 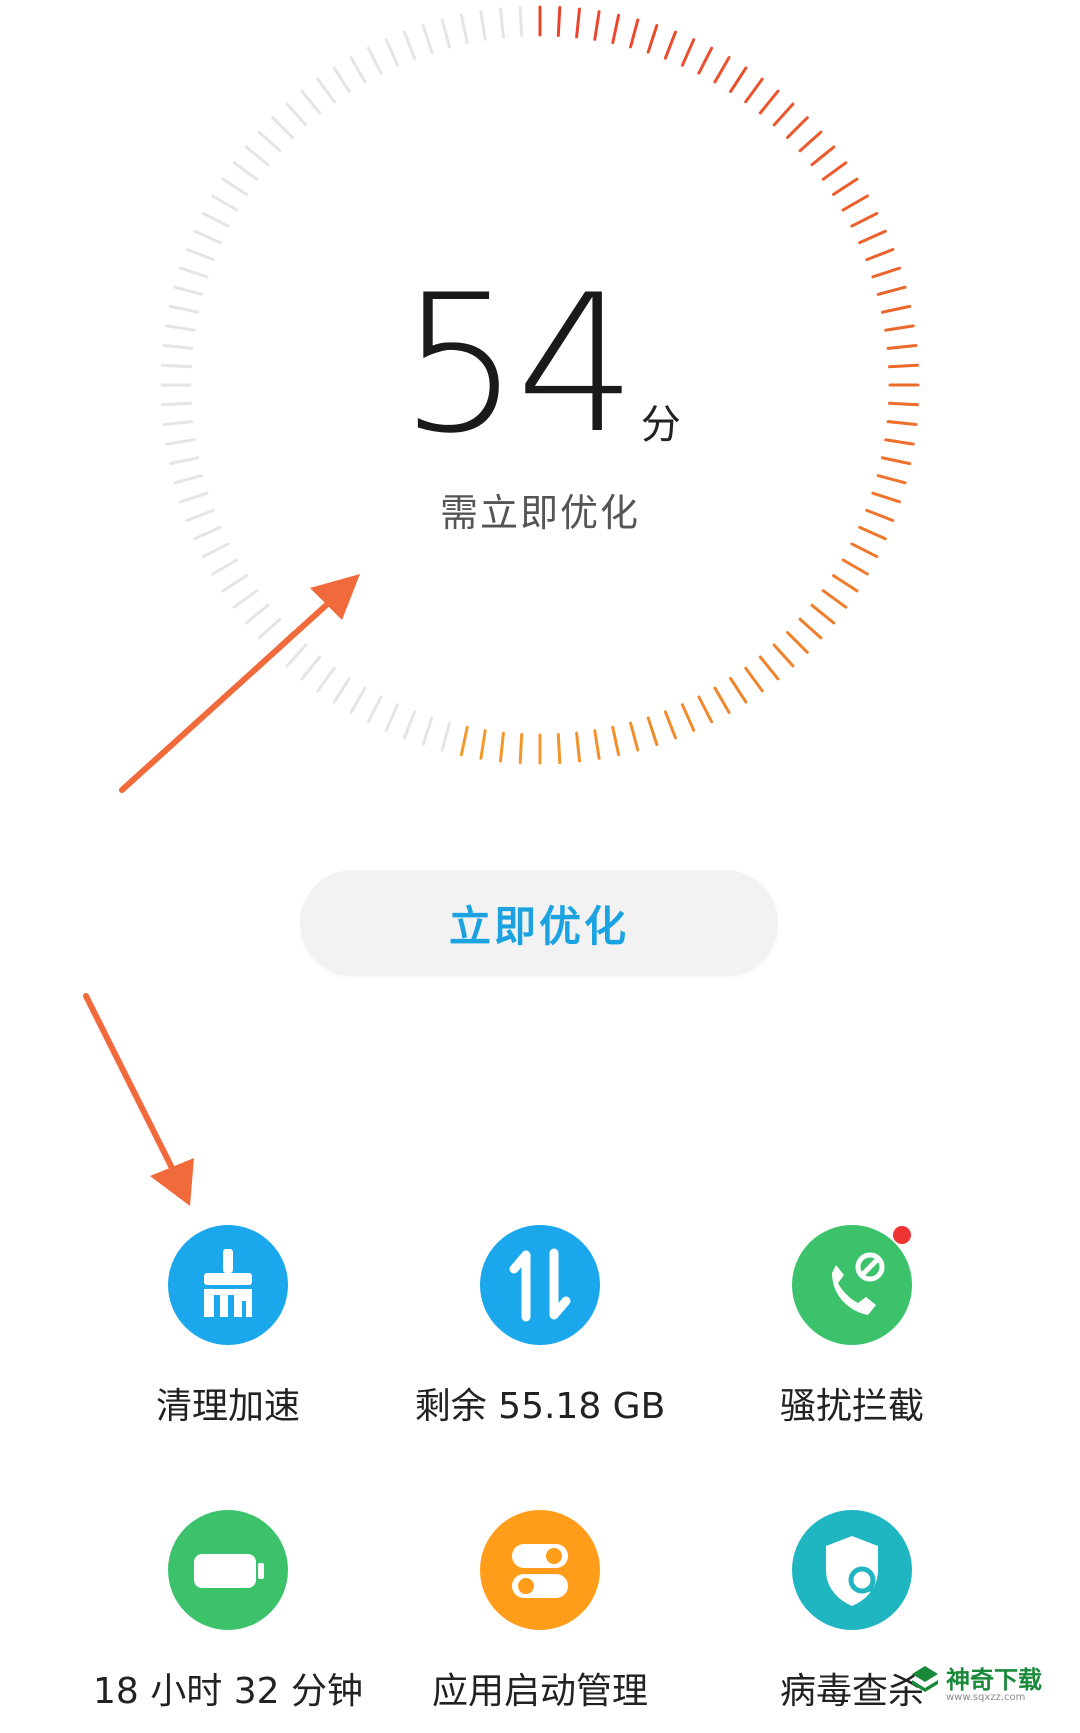 What do you see at coordinates (660, 425) in the screenshot?
I see `score-unit: 分` at bounding box center [660, 425].